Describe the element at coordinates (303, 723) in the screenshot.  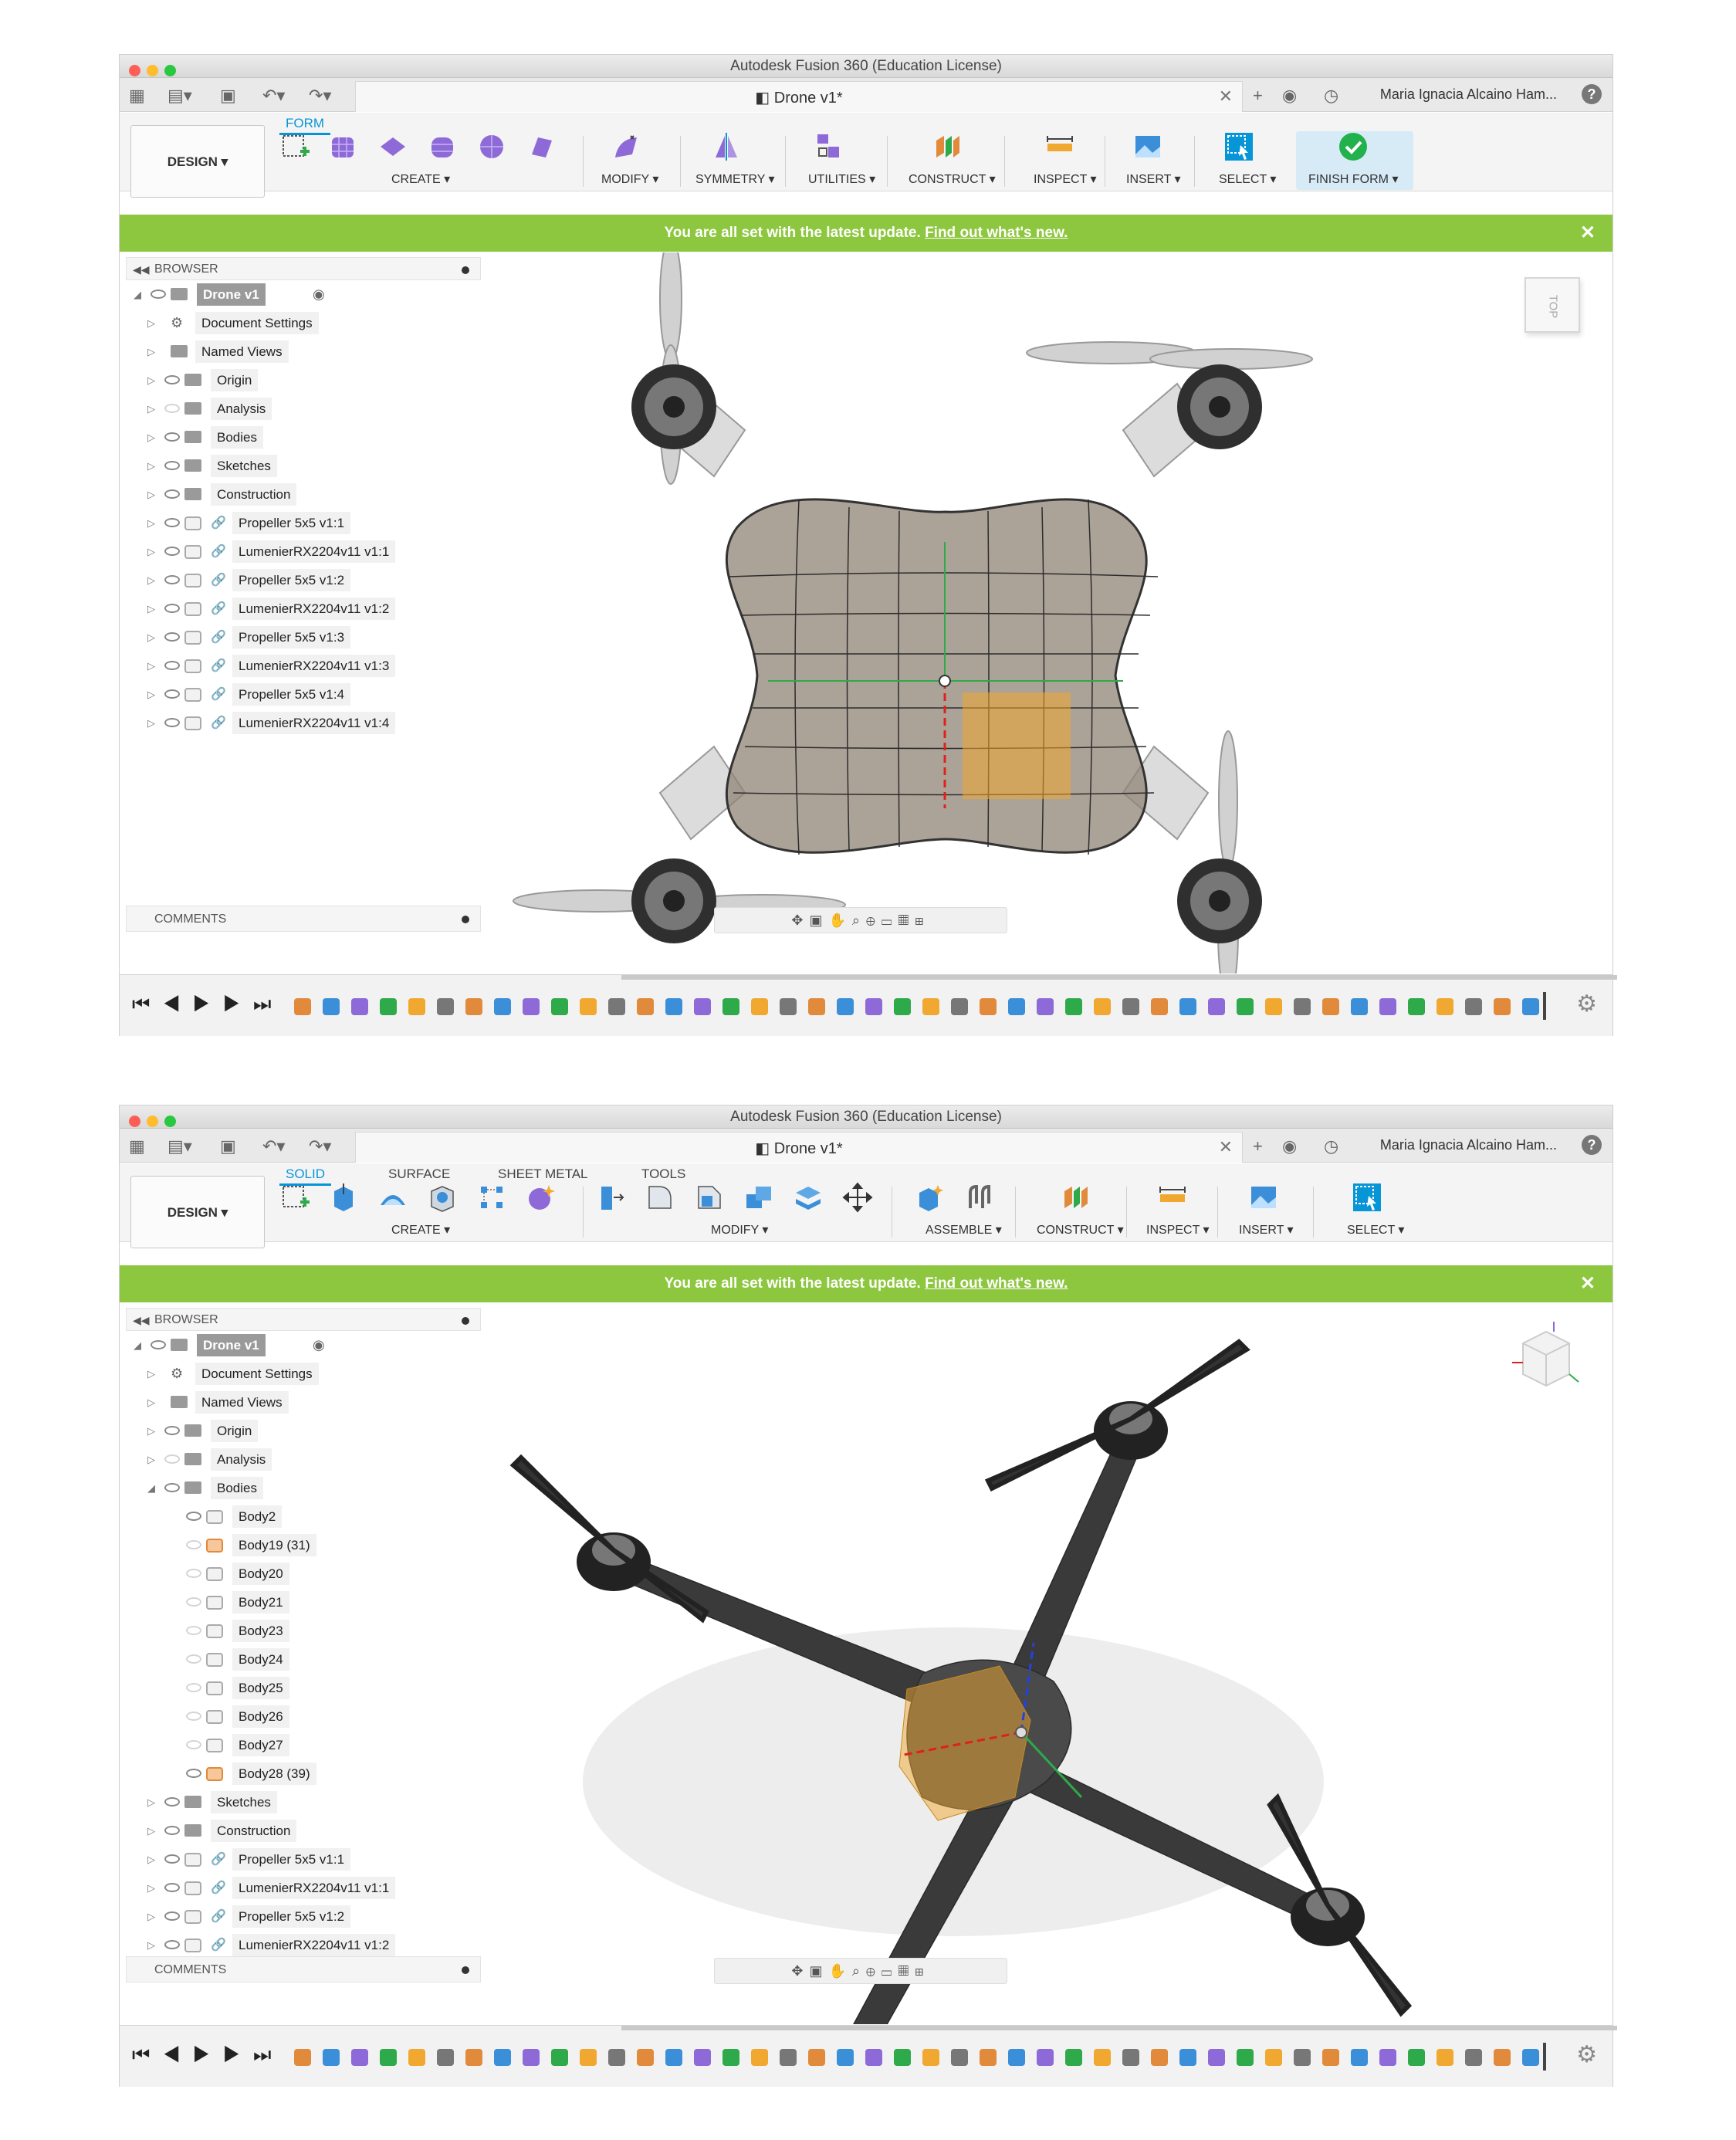
I see `tree-row: ▷ 🔗 LumenierRX2204v11 v1:4` at that location.